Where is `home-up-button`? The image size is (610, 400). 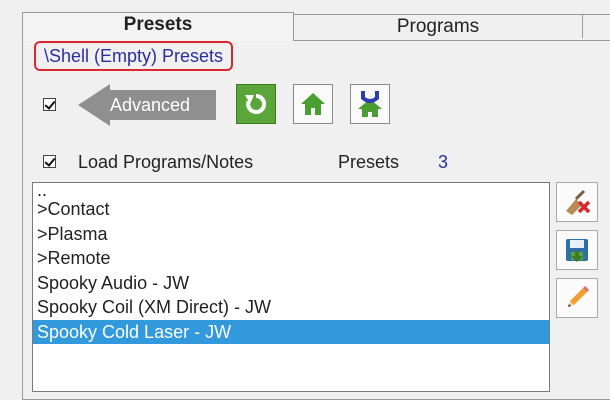
home-up-button is located at coordinates (370, 104).